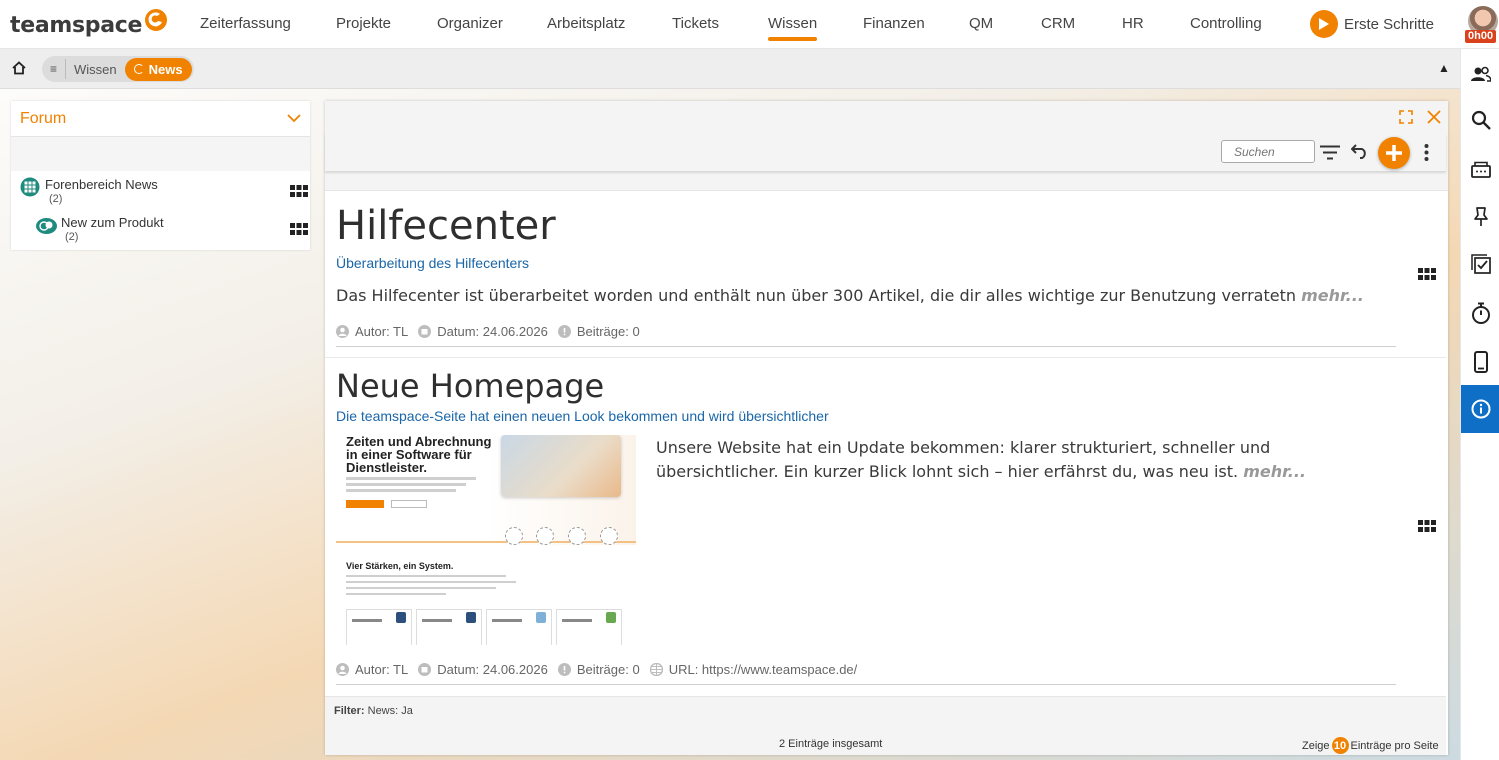  What do you see at coordinates (981, 23) in the screenshot?
I see `nav-qm: QM` at bounding box center [981, 23].